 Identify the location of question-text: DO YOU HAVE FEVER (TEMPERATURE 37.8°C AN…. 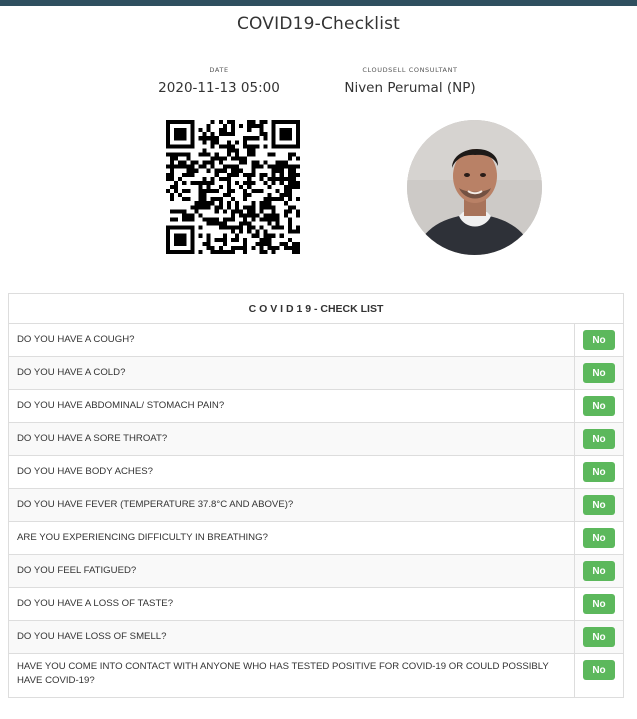
(292, 505).